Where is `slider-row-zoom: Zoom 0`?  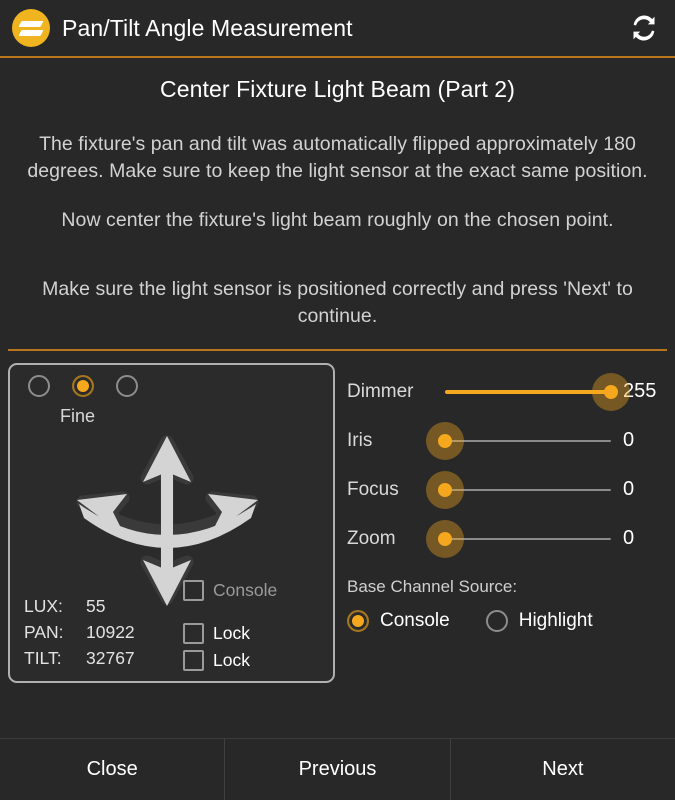
slider-row-zoom: Zoom 0 is located at coordinates (507, 538).